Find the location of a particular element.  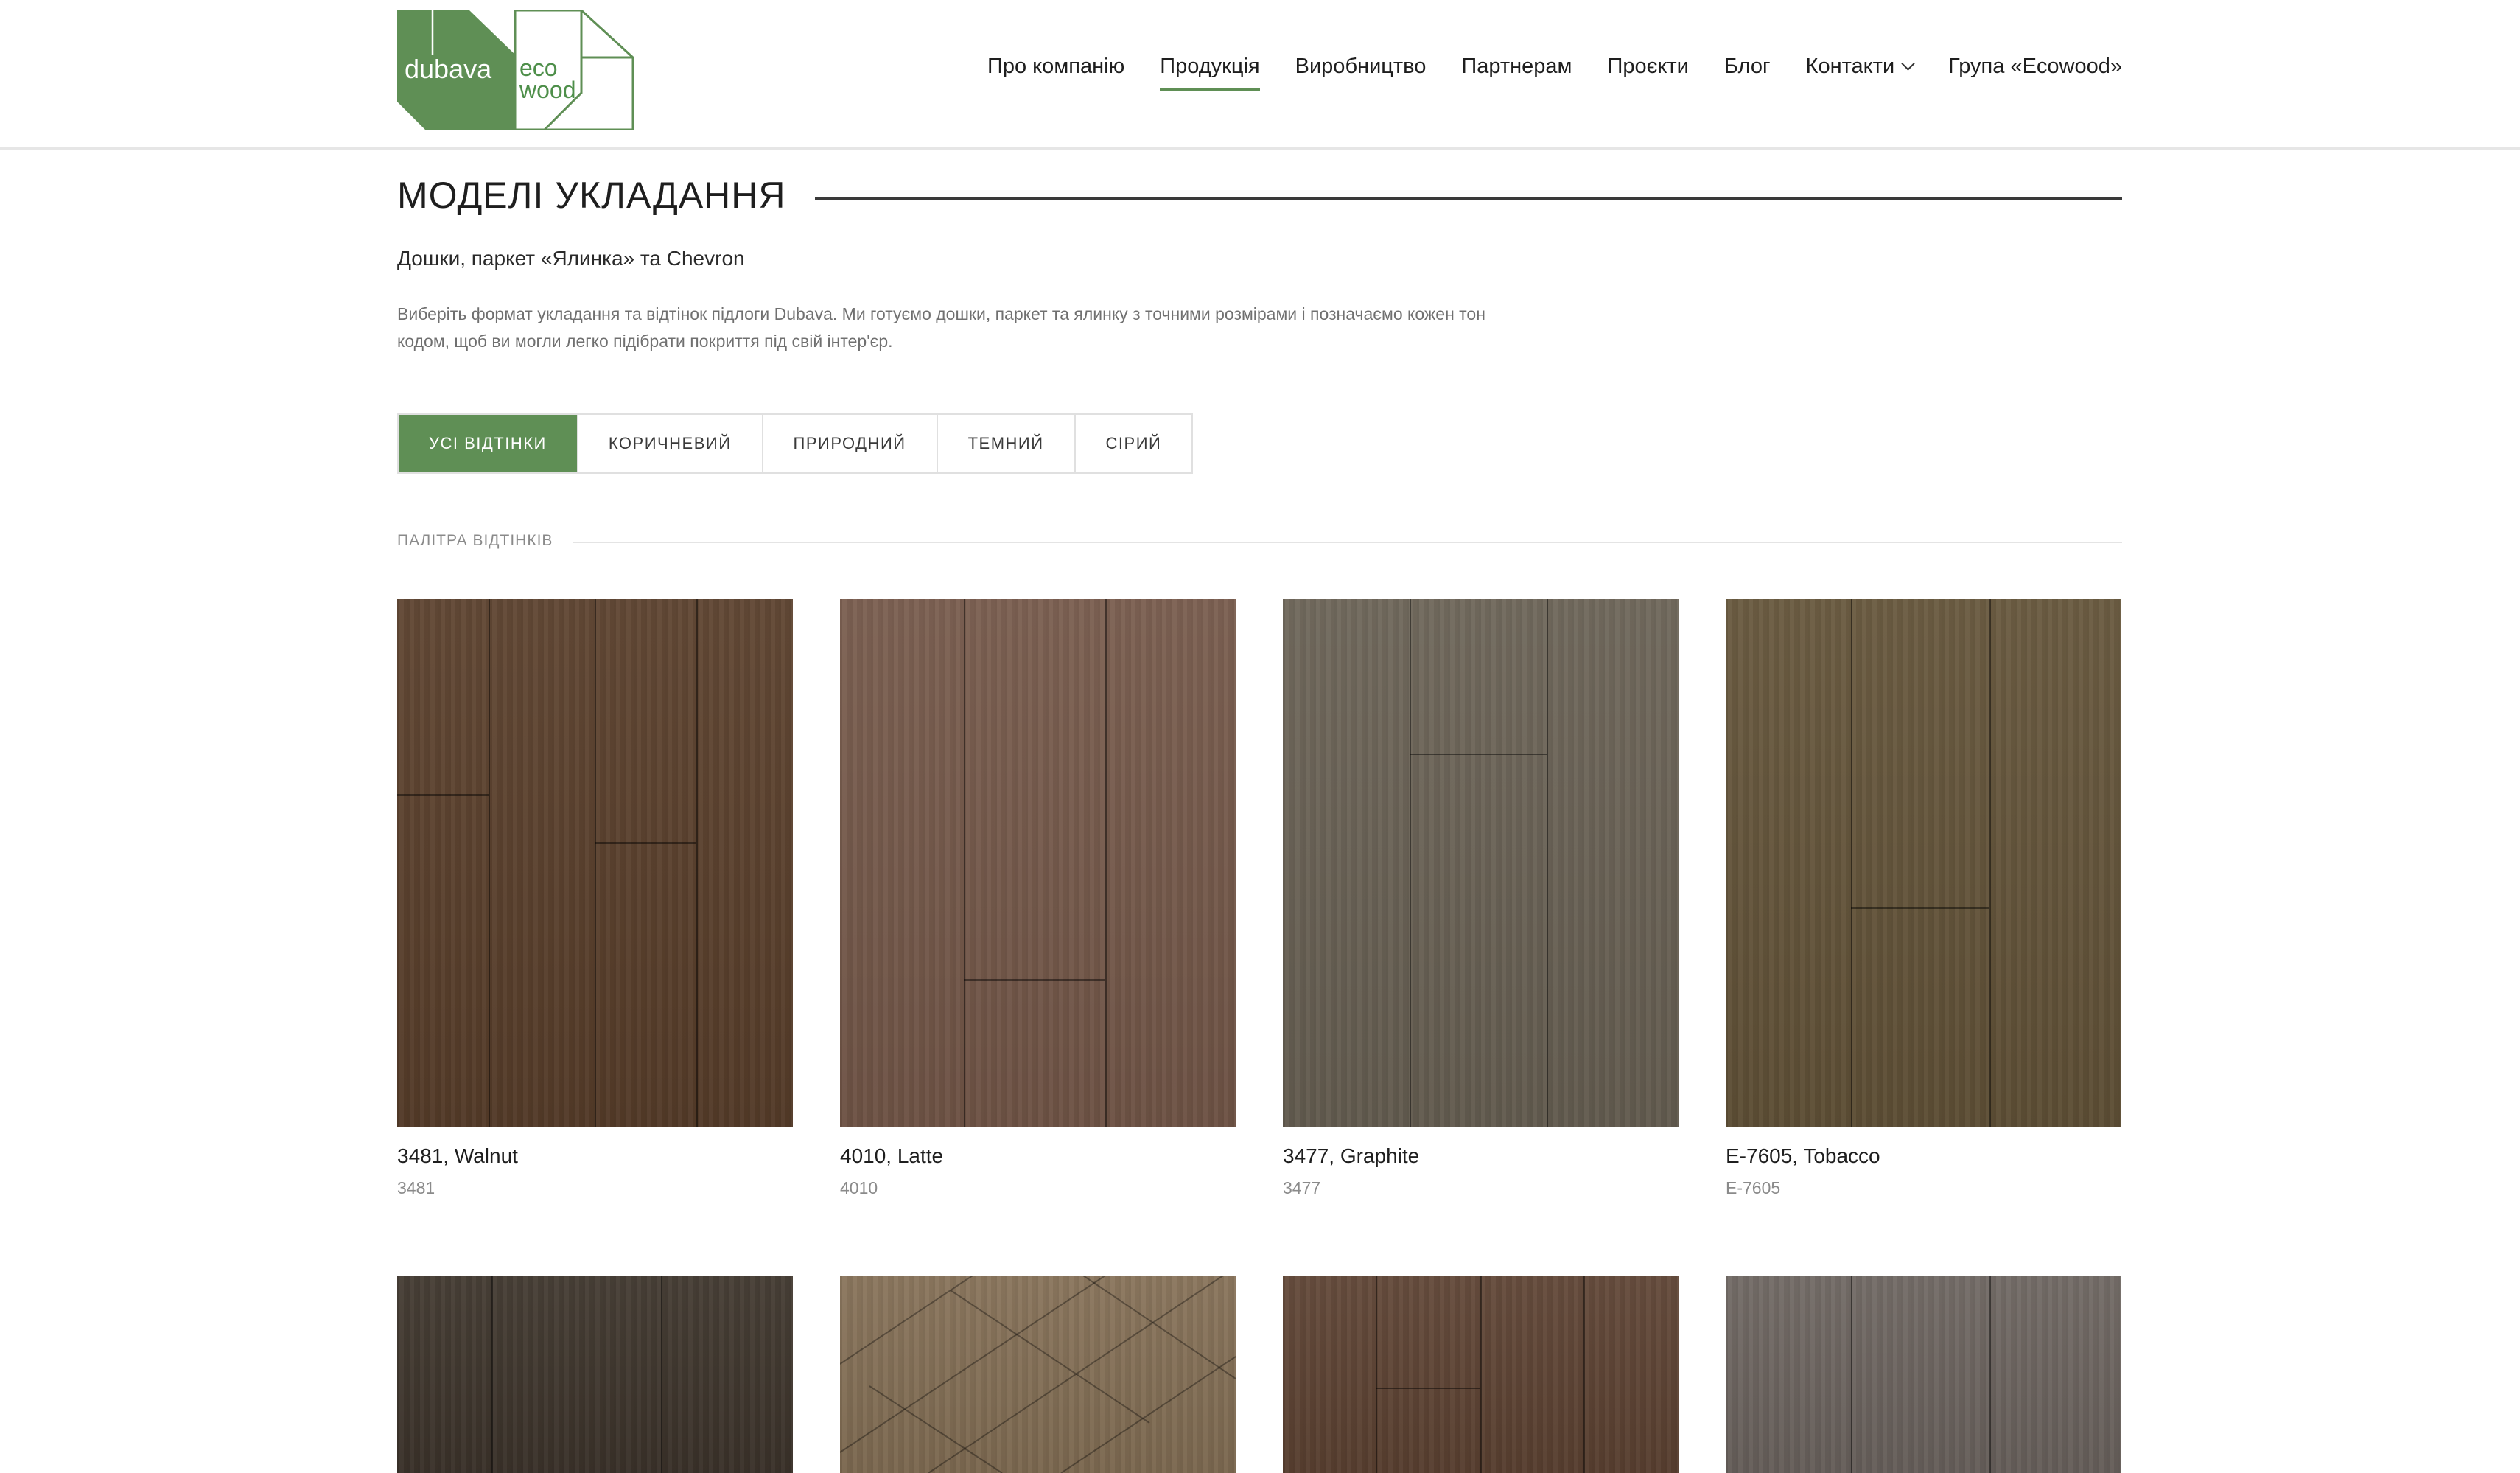

product-code: 3477 is located at coordinates (1302, 1188).